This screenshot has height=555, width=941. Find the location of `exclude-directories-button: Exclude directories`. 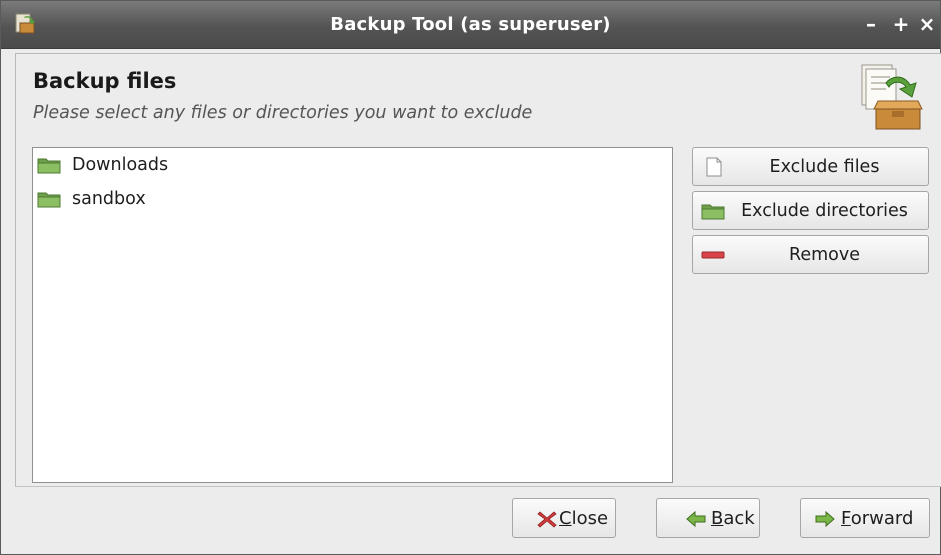

exclude-directories-button: Exclude directories is located at coordinates (810, 210).